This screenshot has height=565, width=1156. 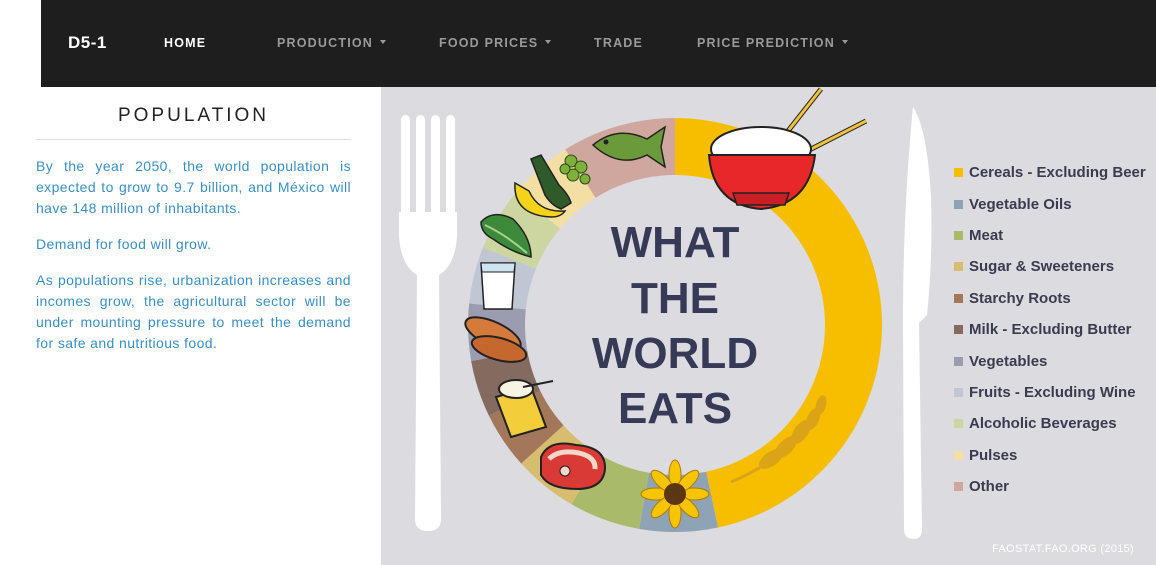 What do you see at coordinates (675, 353) in the screenshot?
I see `title-line: WORLD` at bounding box center [675, 353].